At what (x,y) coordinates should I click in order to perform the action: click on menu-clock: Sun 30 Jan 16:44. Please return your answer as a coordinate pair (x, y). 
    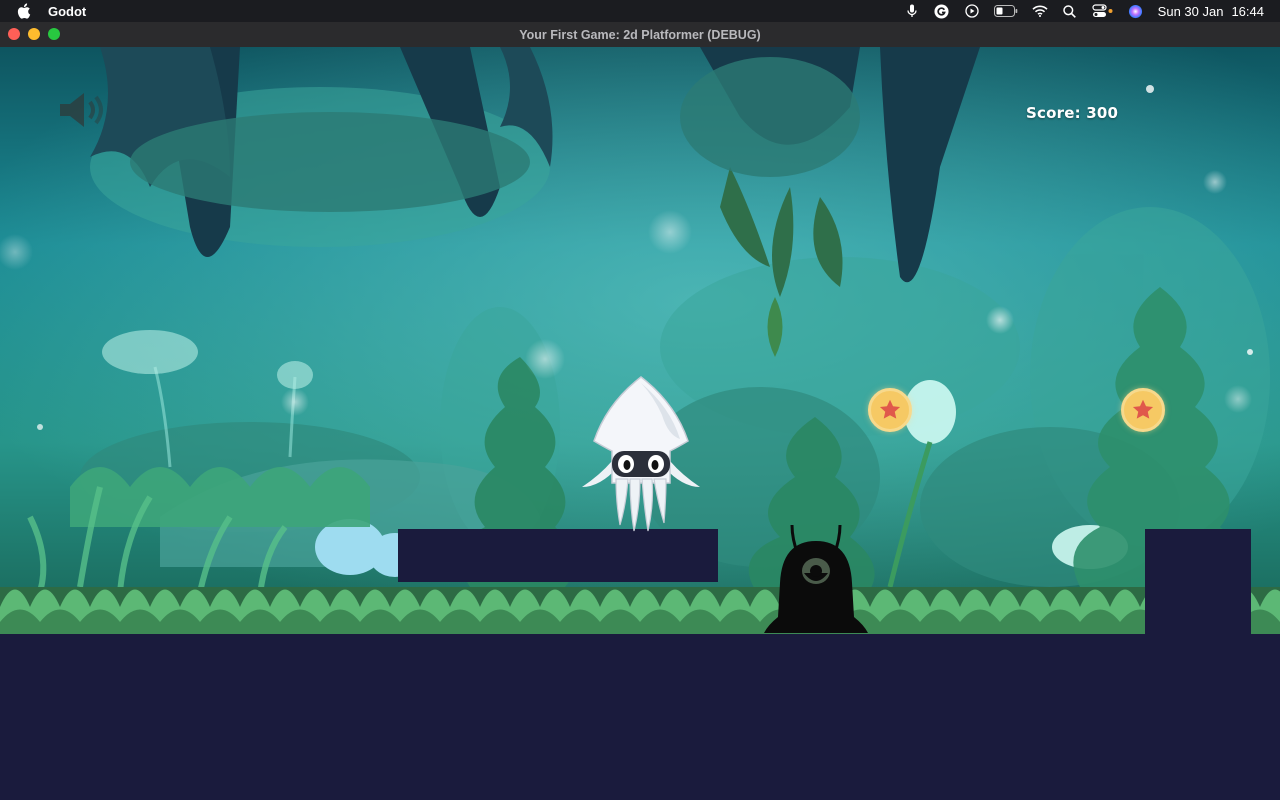
    Looking at the image, I should click on (1211, 11).